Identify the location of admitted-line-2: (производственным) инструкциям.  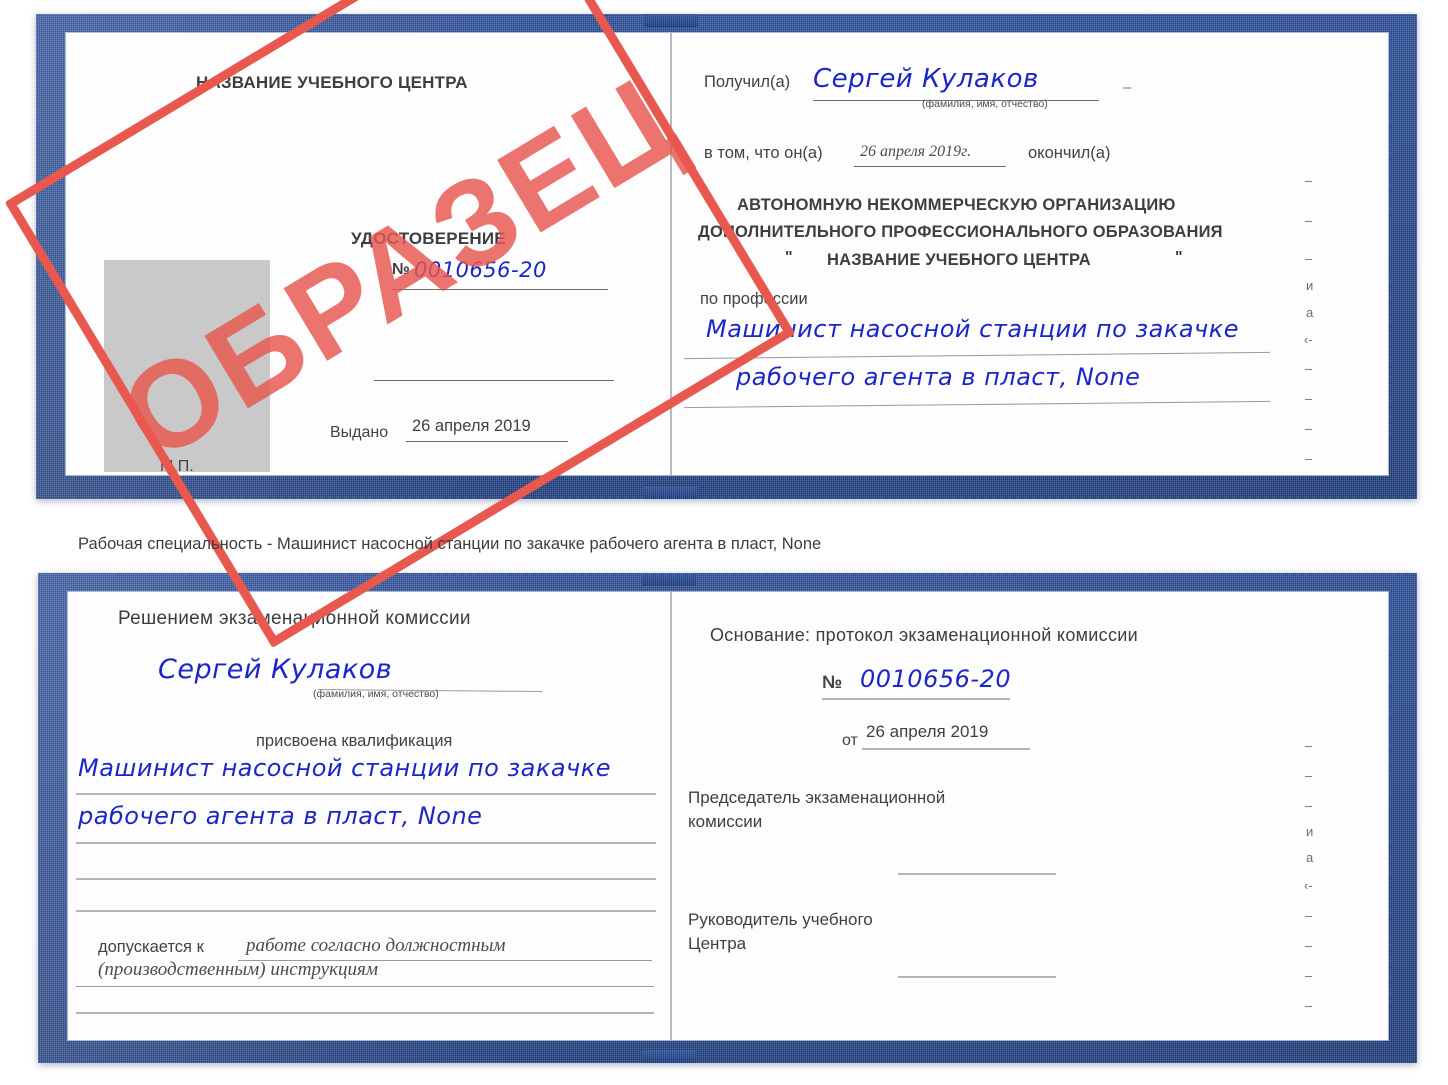
(238, 969).